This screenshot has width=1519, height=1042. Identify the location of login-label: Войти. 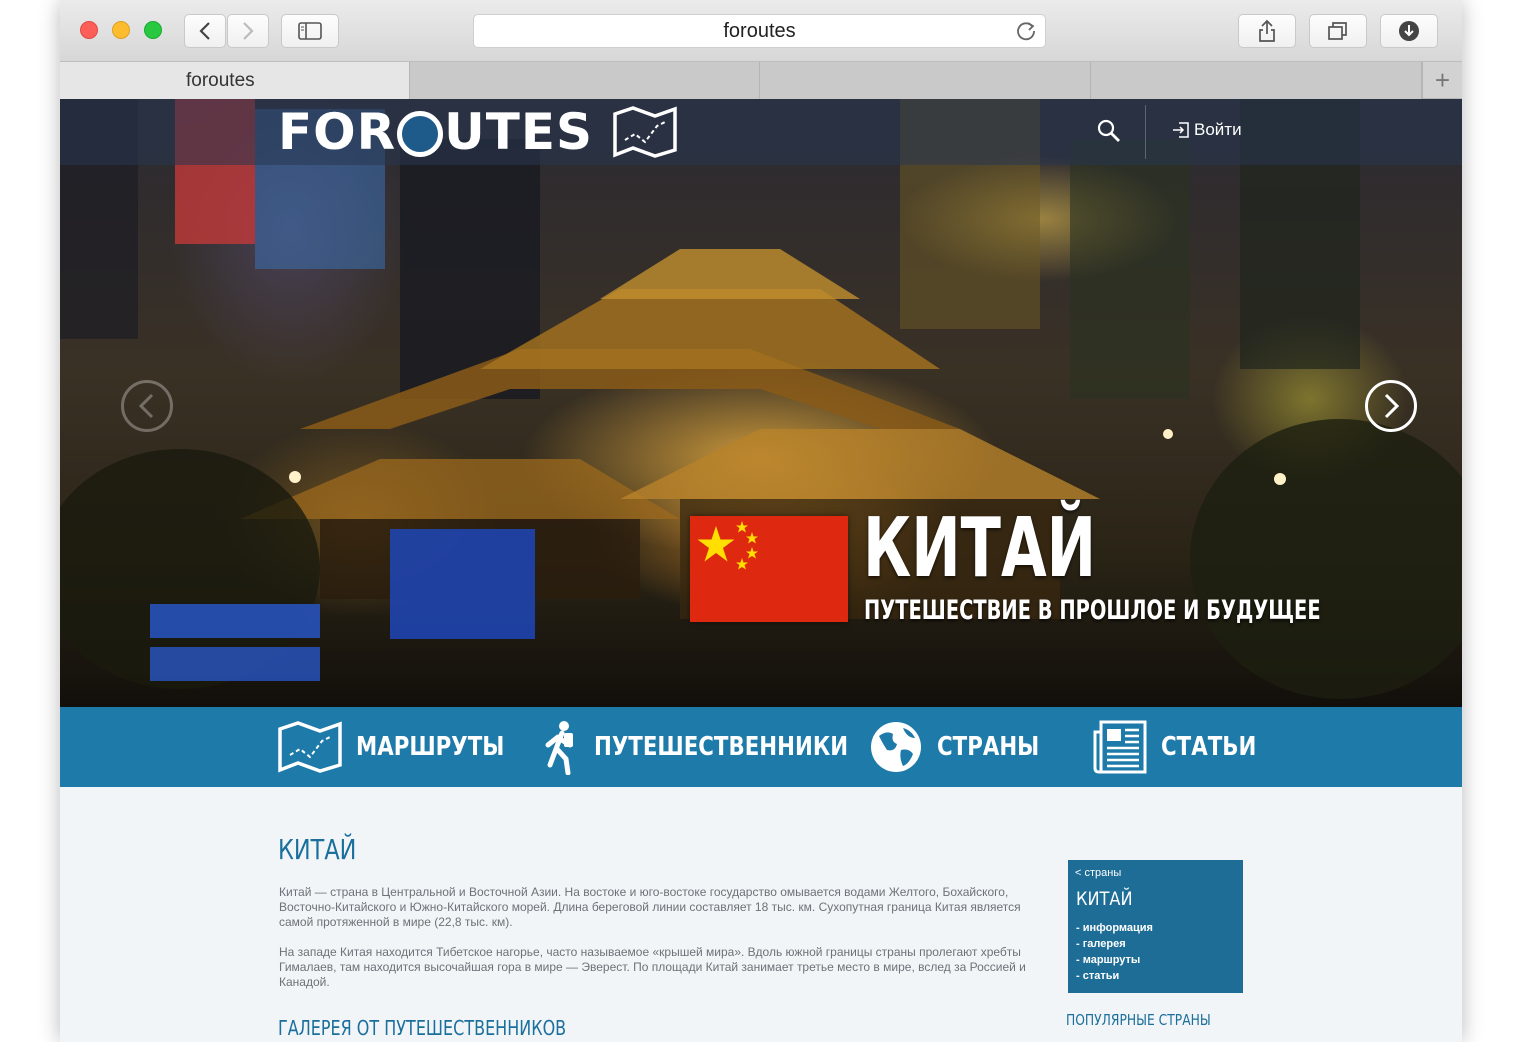
(1218, 129).